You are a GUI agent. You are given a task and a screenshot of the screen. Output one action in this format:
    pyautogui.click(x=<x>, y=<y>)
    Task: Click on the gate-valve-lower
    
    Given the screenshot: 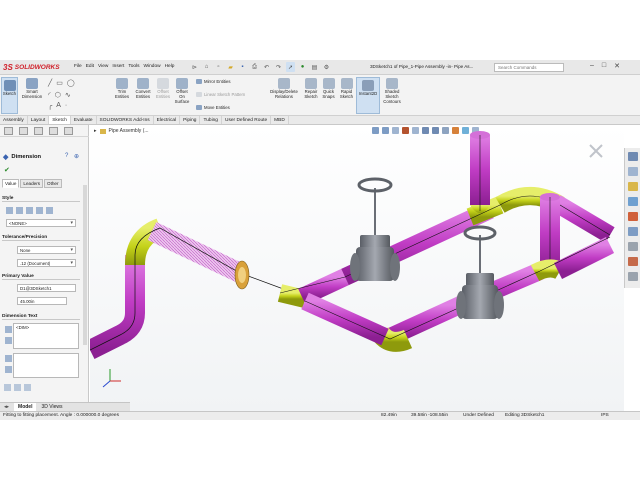 What is the action you would take?
    pyautogui.click(x=480, y=272)
    